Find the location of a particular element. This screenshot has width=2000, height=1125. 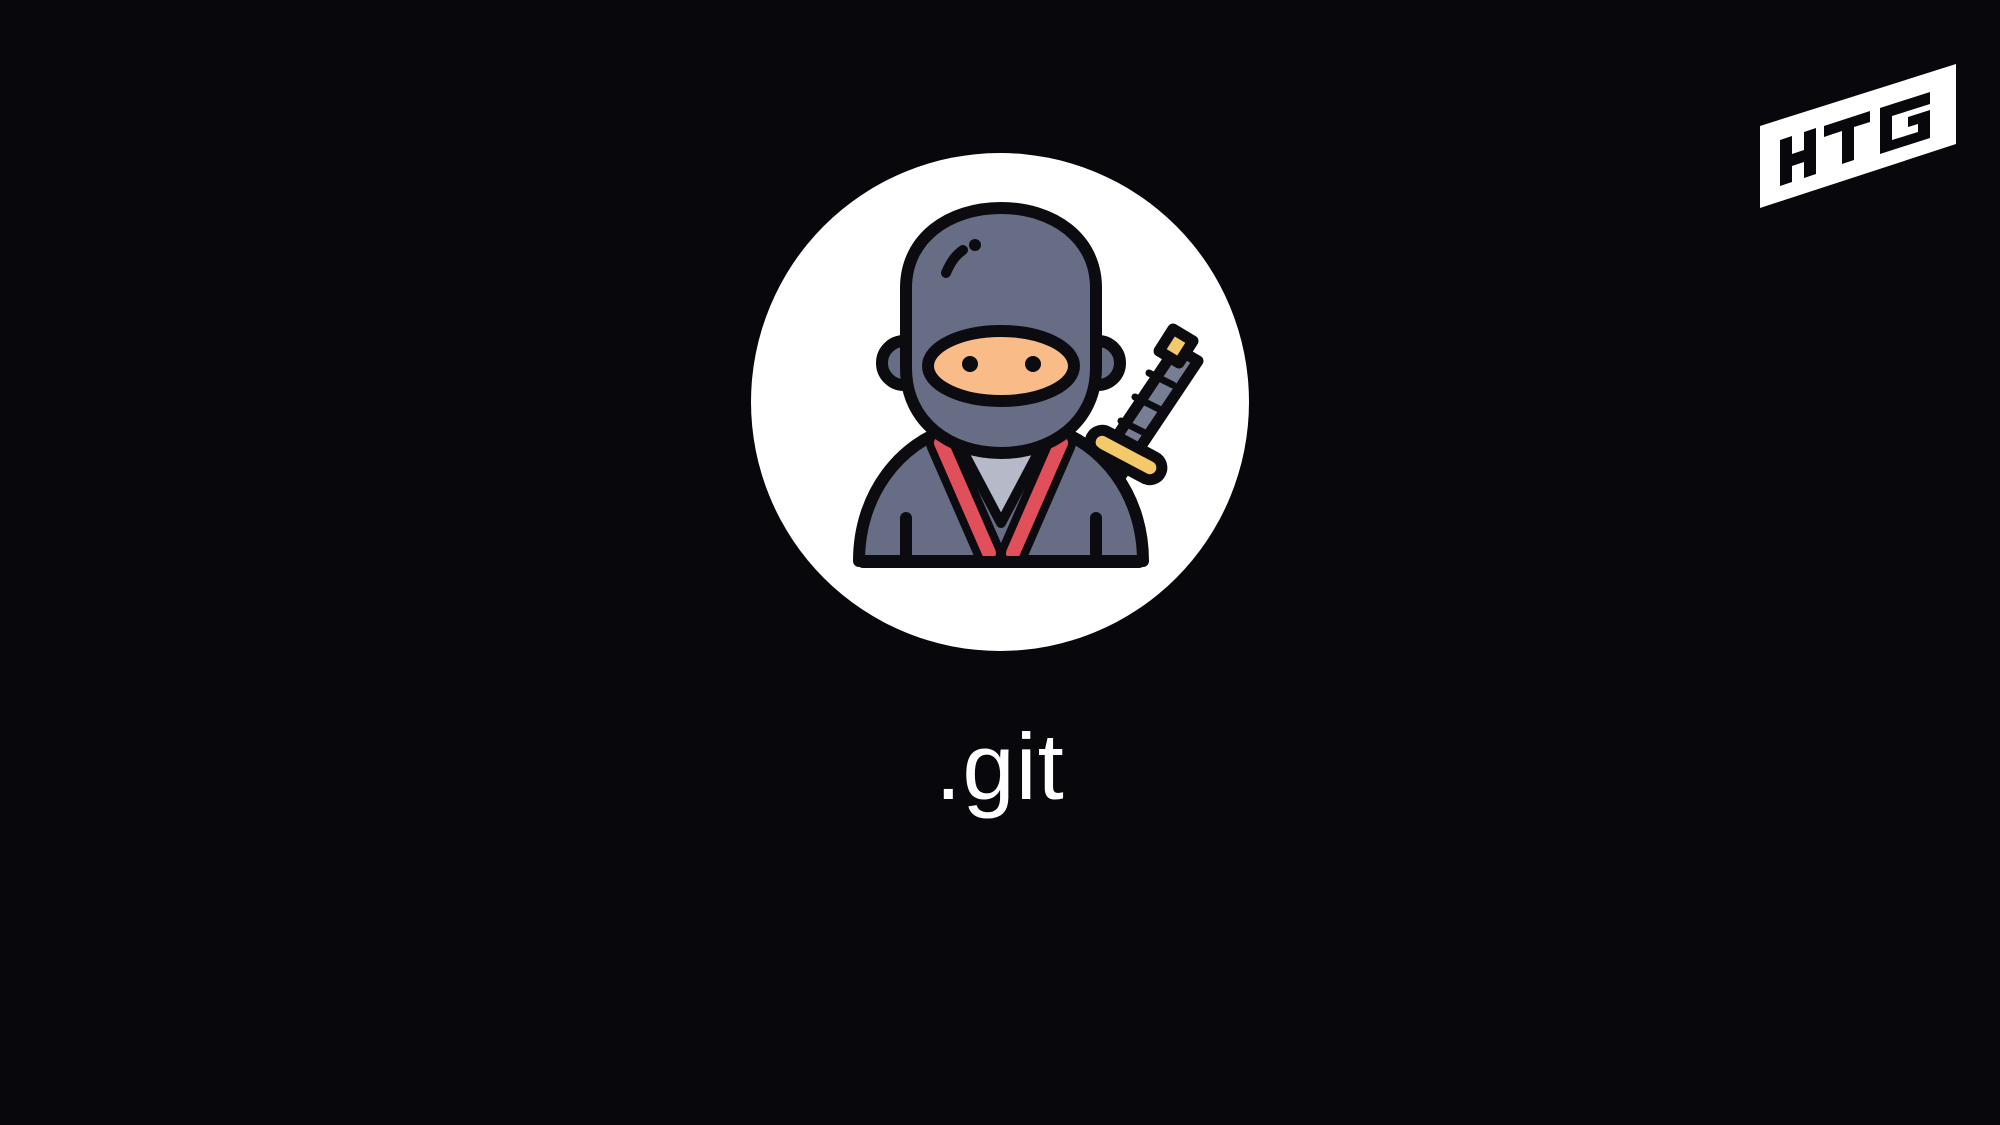

face-shape is located at coordinates (1001, 366).